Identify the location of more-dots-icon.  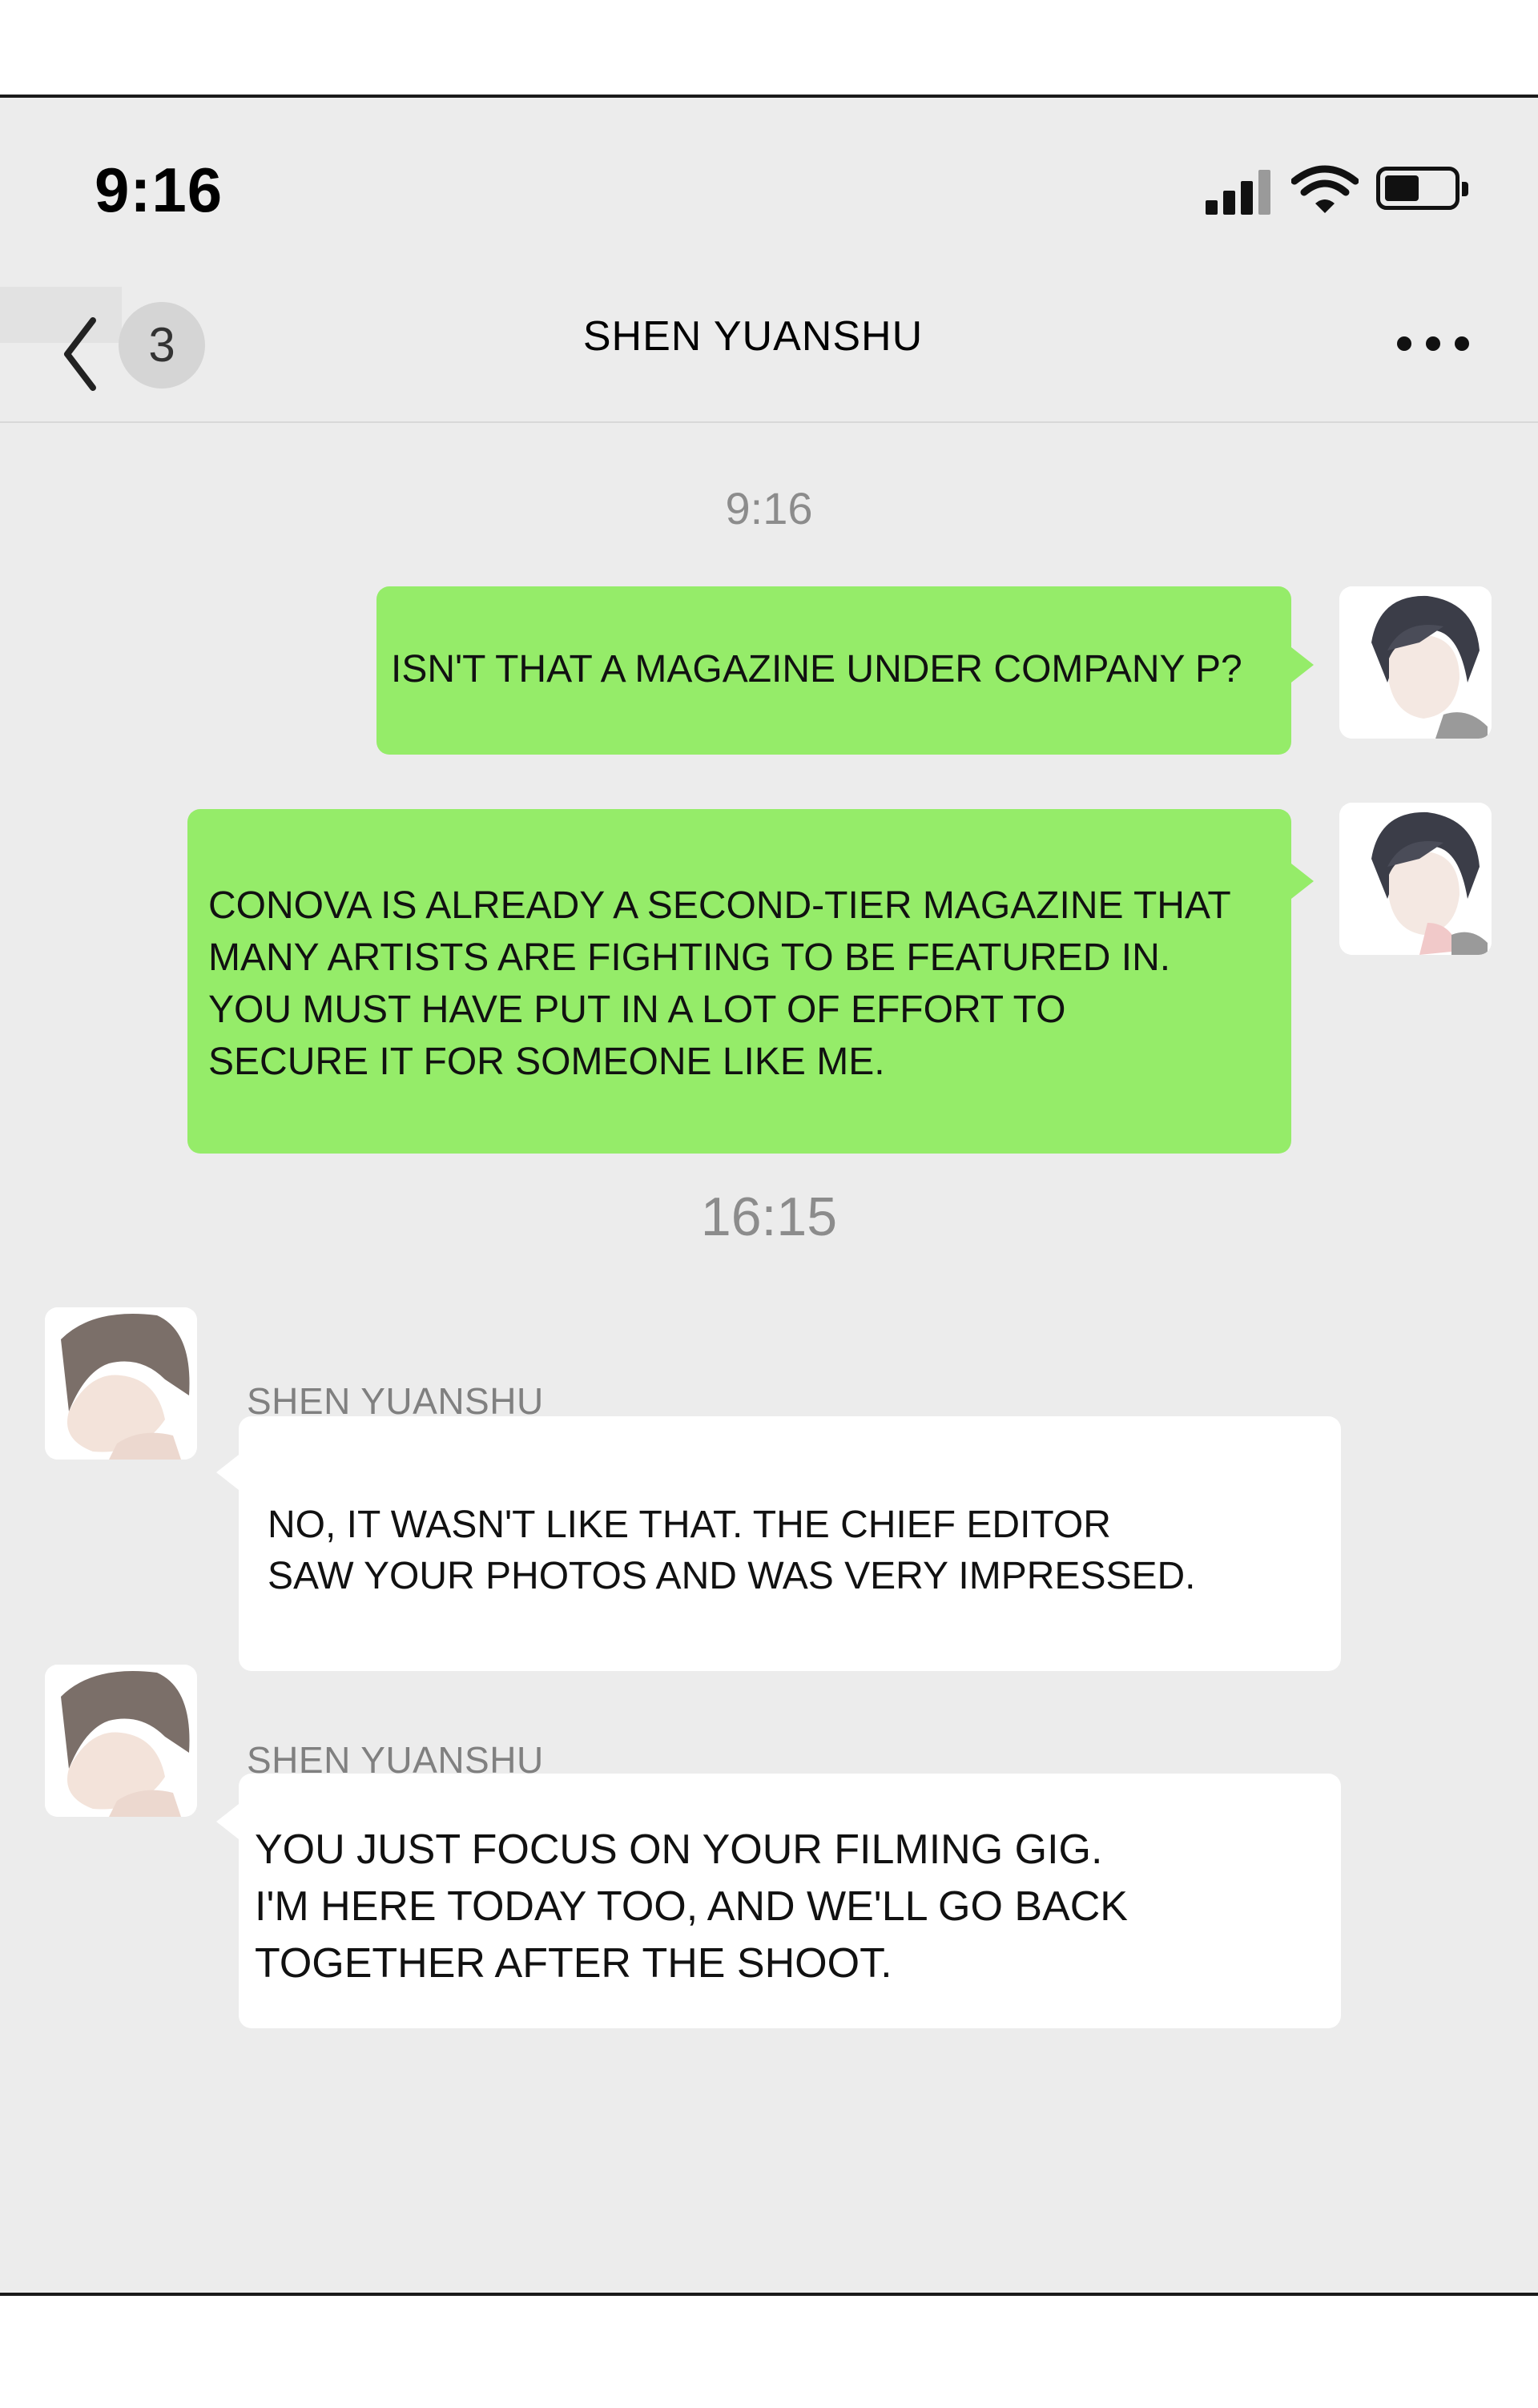
(1433, 346).